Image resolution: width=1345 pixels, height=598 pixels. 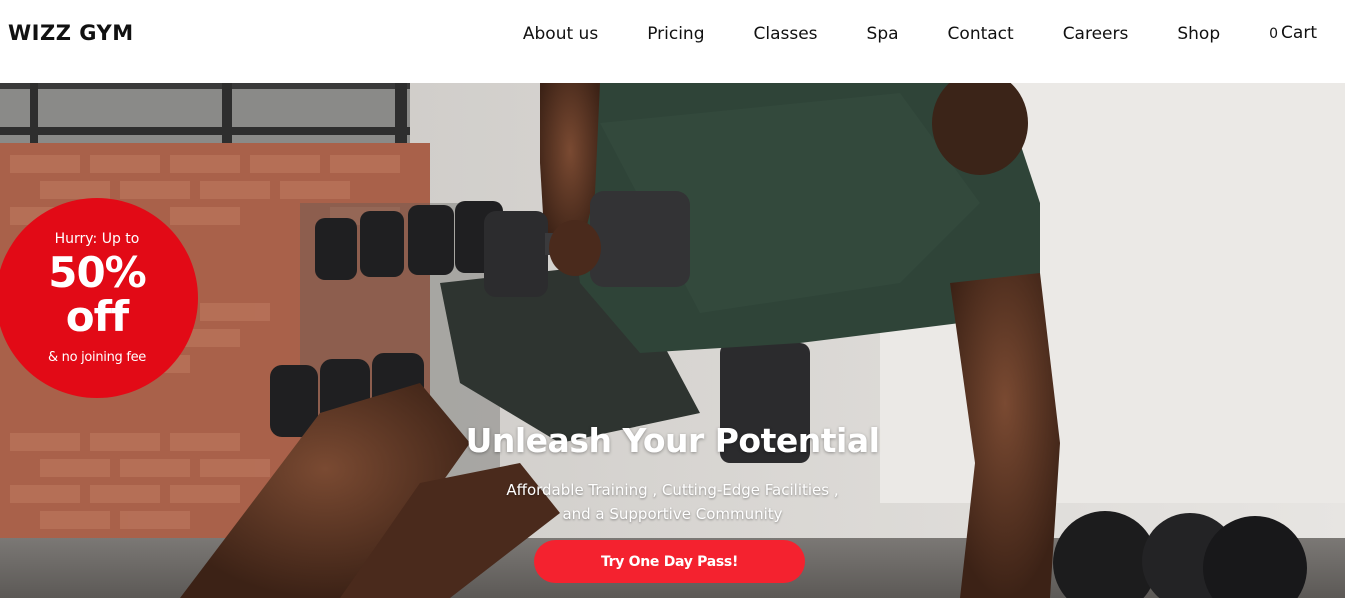 I want to click on nav-pricing: Pricing, so click(x=675, y=34).